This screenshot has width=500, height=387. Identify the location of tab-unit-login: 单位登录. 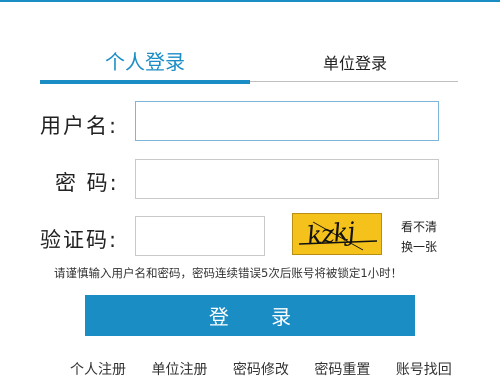
(355, 65).